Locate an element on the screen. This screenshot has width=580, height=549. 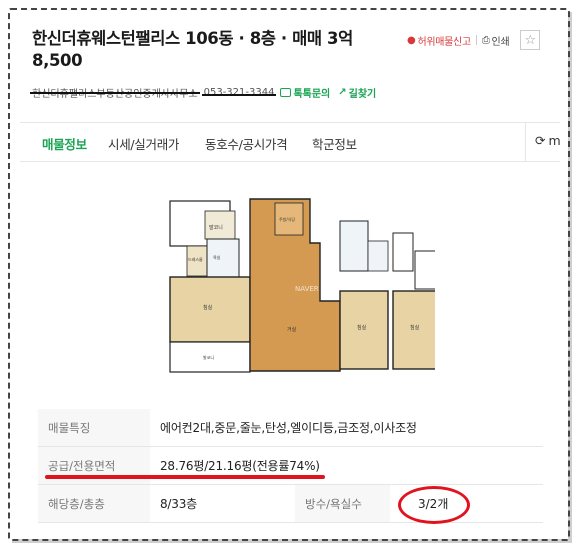
listing-title: 한신더휴웨스턴팰리스 106동 · 8층 · 매매 3억 8,500 is located at coordinates (192, 49).